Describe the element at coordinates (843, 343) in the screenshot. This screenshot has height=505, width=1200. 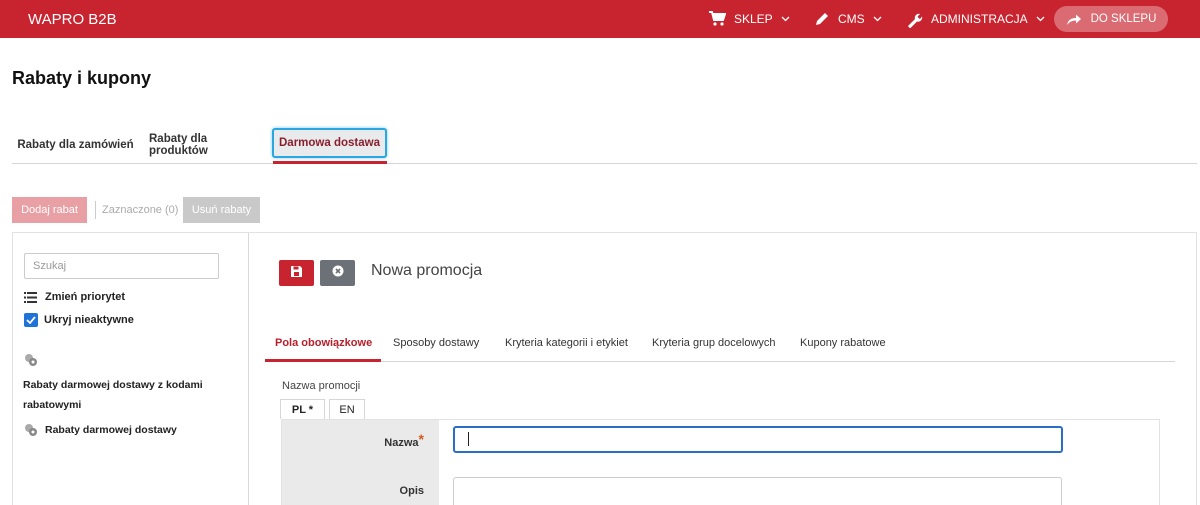
I see `subtab-coupons: Kupony rabatowe` at that location.